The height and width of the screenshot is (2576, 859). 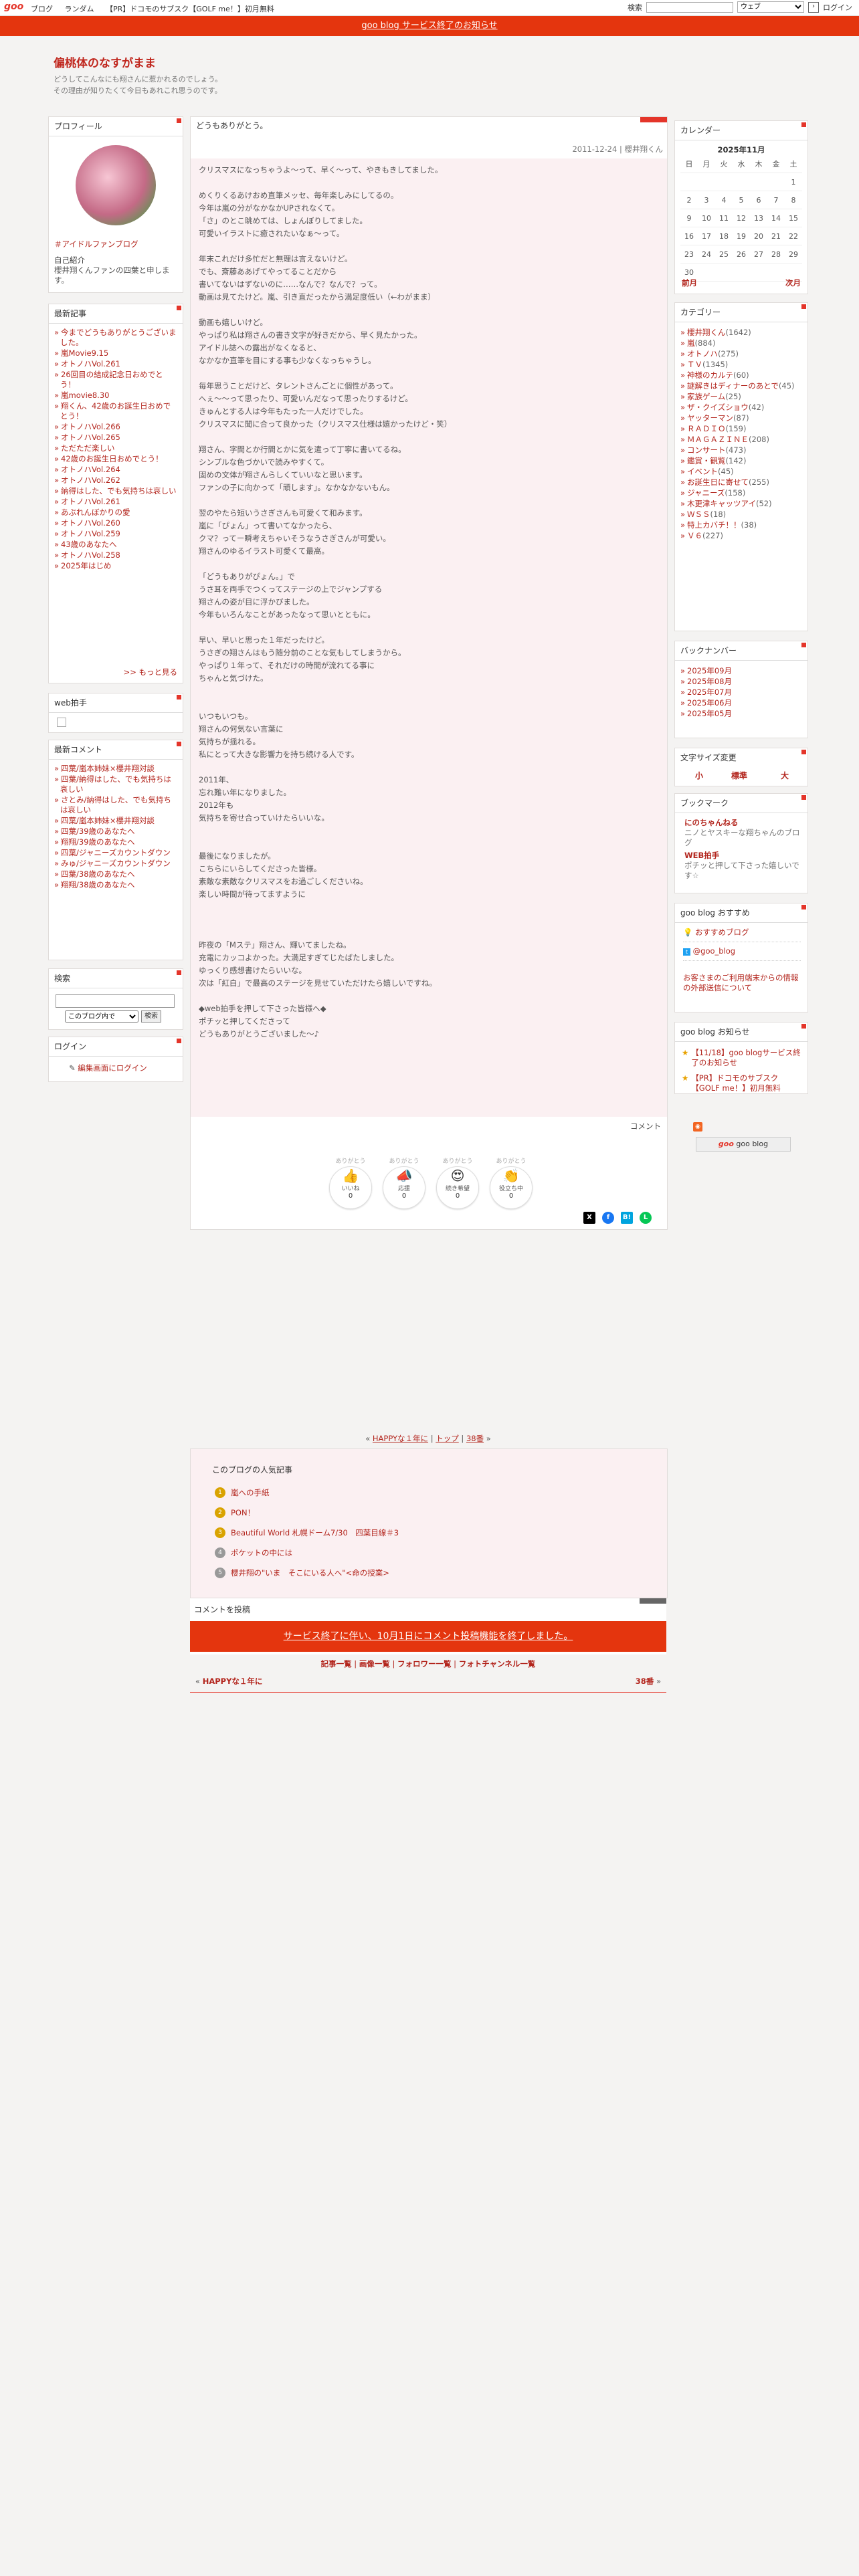 What do you see at coordinates (116, 885) in the screenshot?
I see `recent-comment-link: 翔翔/38歳のあなたへ` at bounding box center [116, 885].